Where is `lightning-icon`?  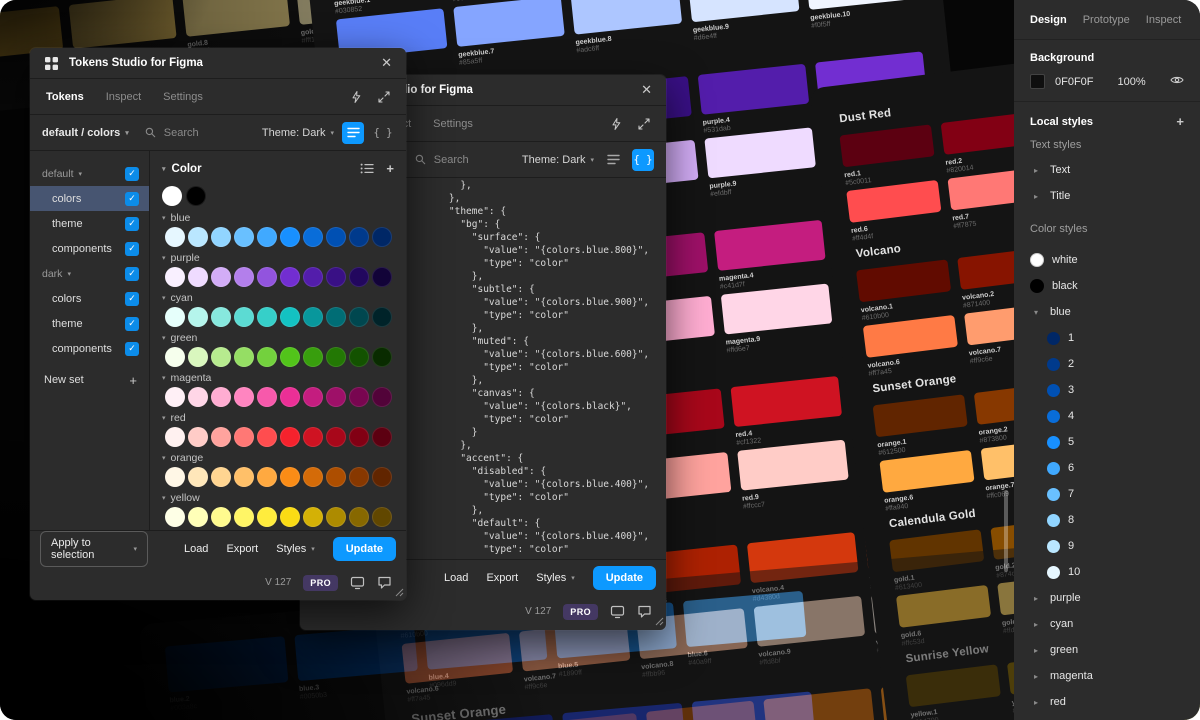
lightning-icon is located at coordinates (616, 124).